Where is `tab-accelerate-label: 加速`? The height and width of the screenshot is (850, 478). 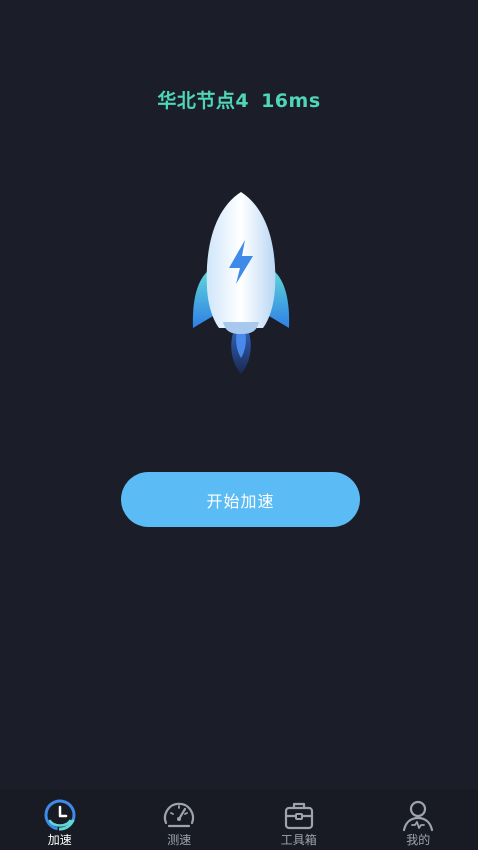 tab-accelerate-label: 加速 is located at coordinates (59, 840).